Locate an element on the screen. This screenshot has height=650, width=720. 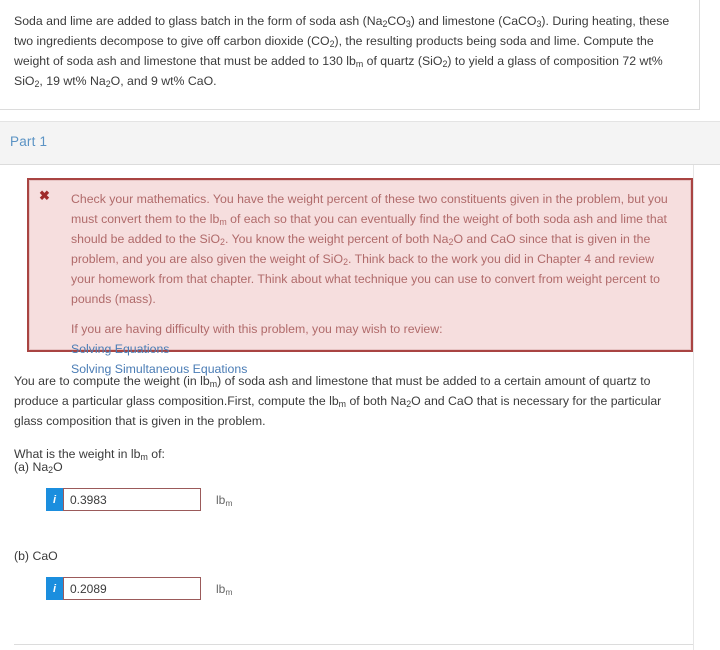
part-title: Part 1 is located at coordinates (29, 141).